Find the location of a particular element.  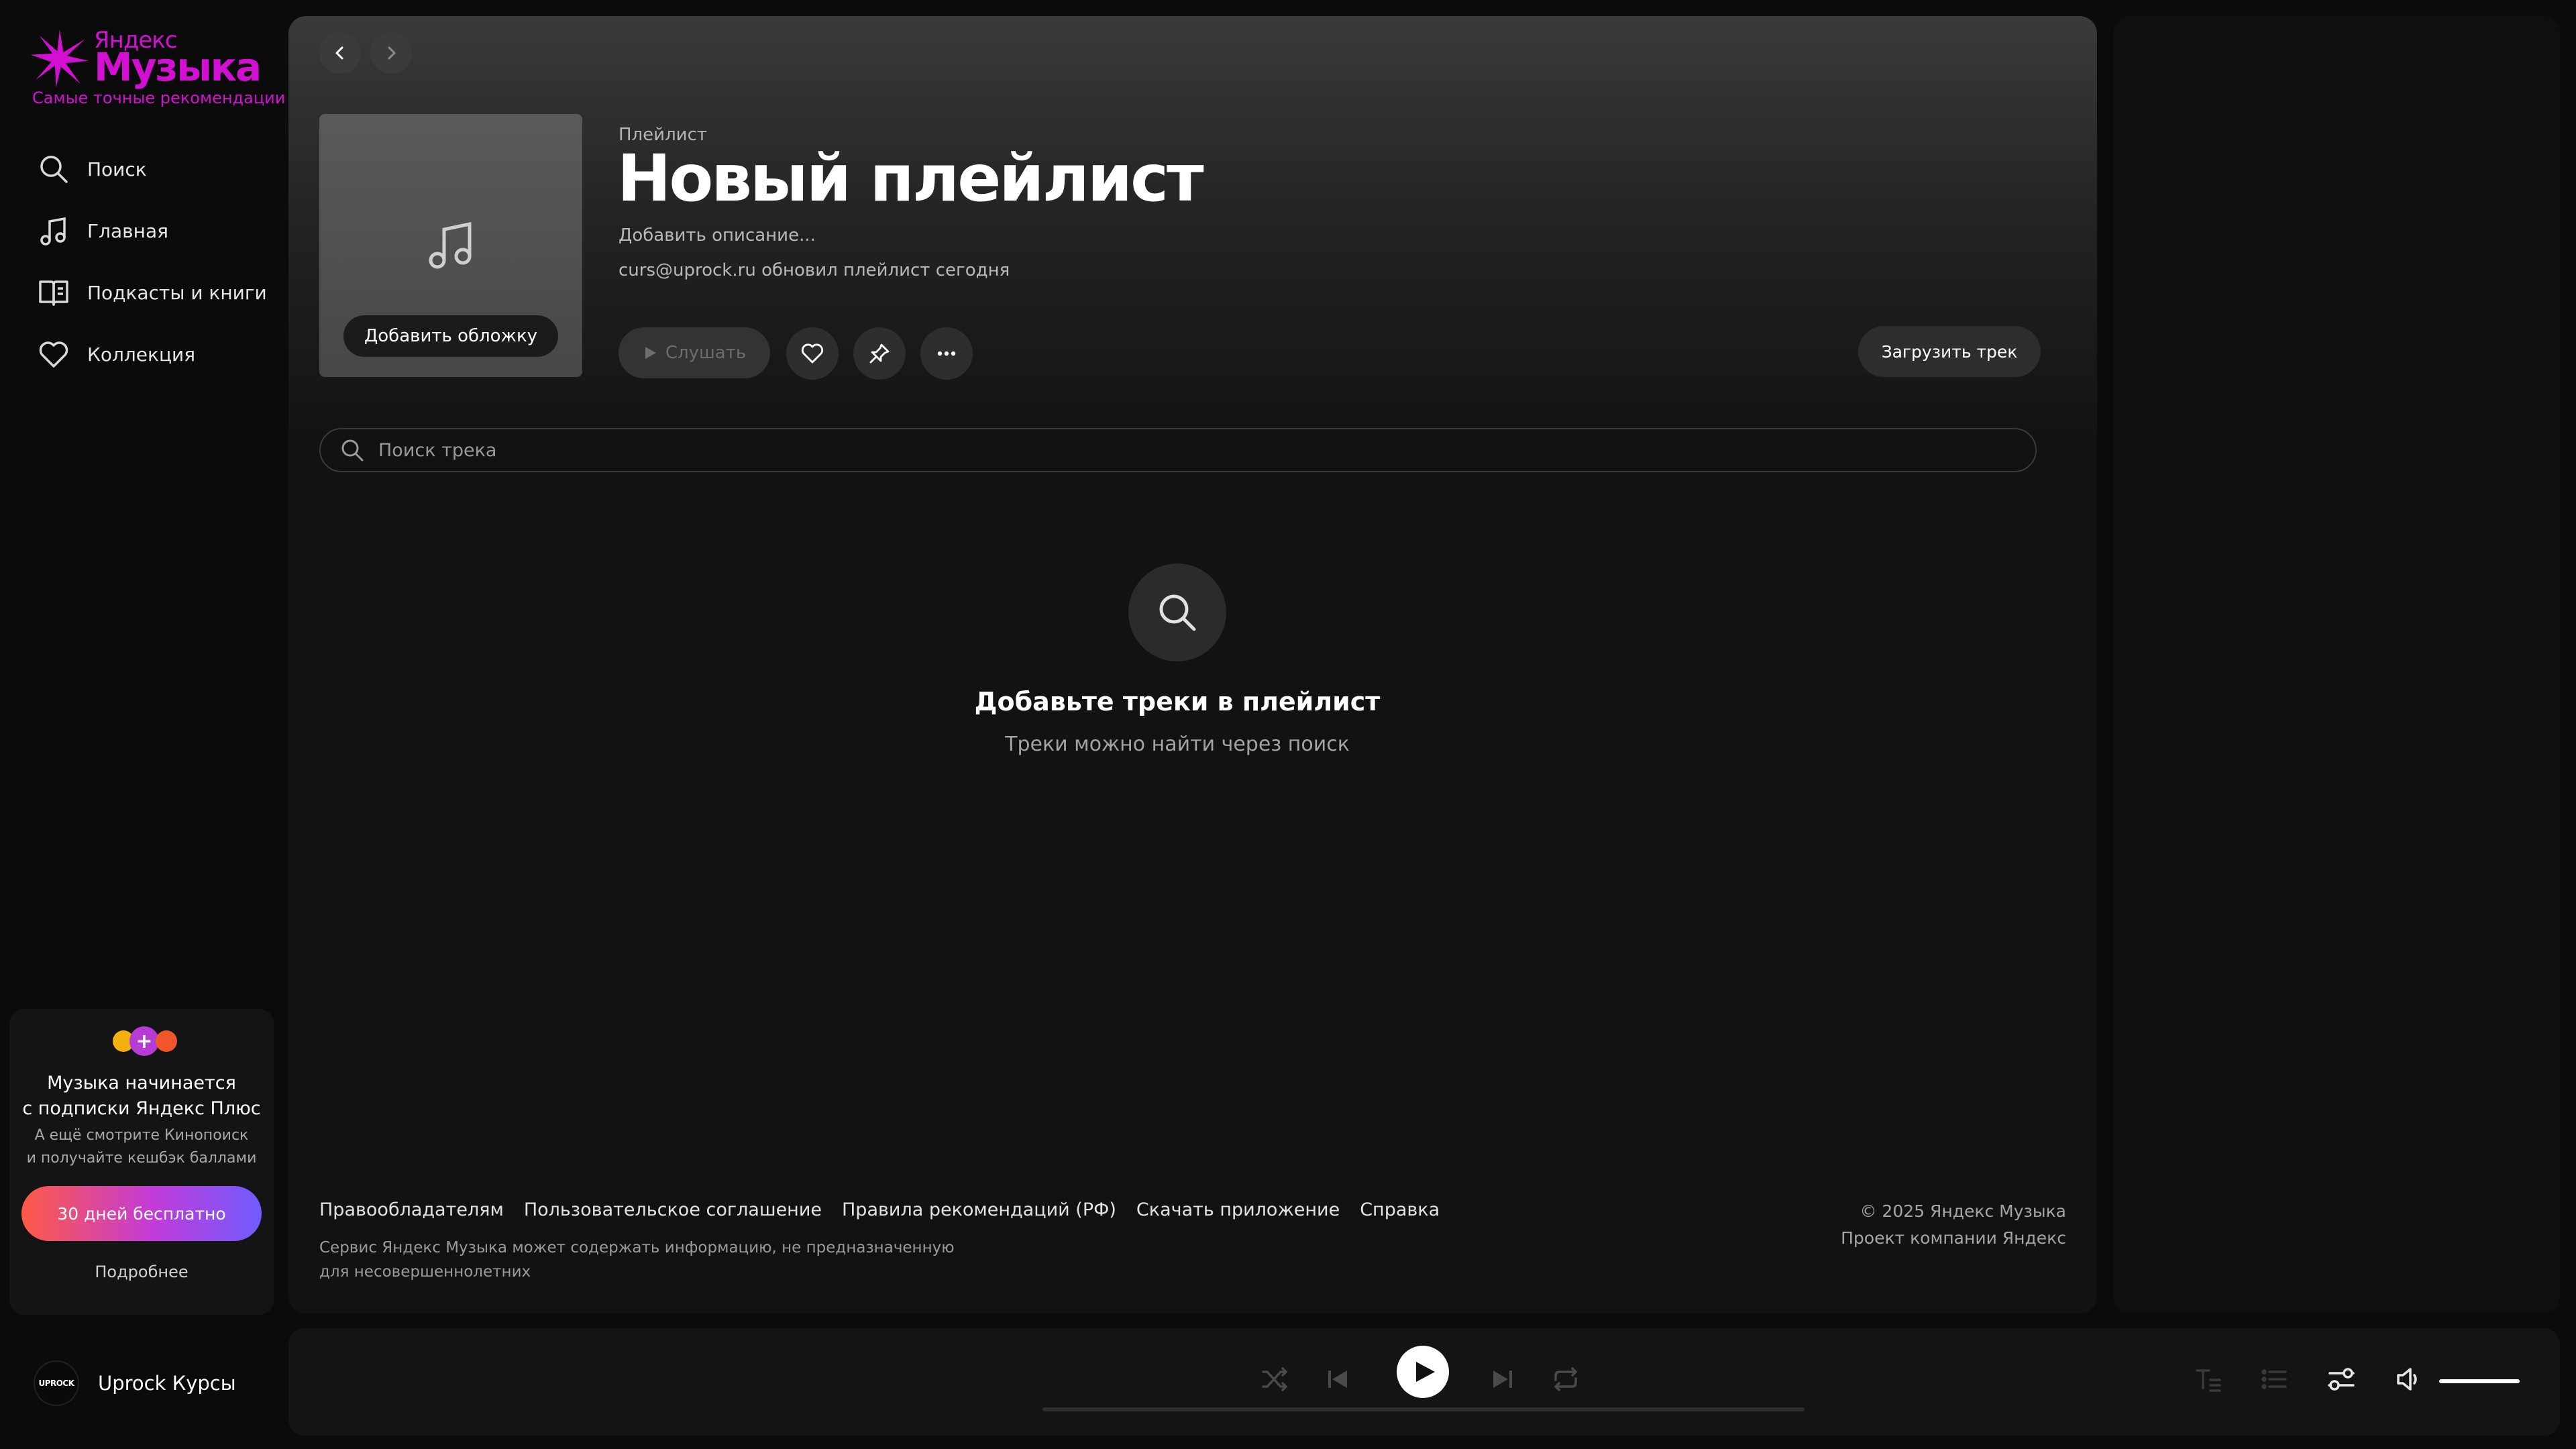

skip-forward-icon is located at coordinates (1502, 1379).